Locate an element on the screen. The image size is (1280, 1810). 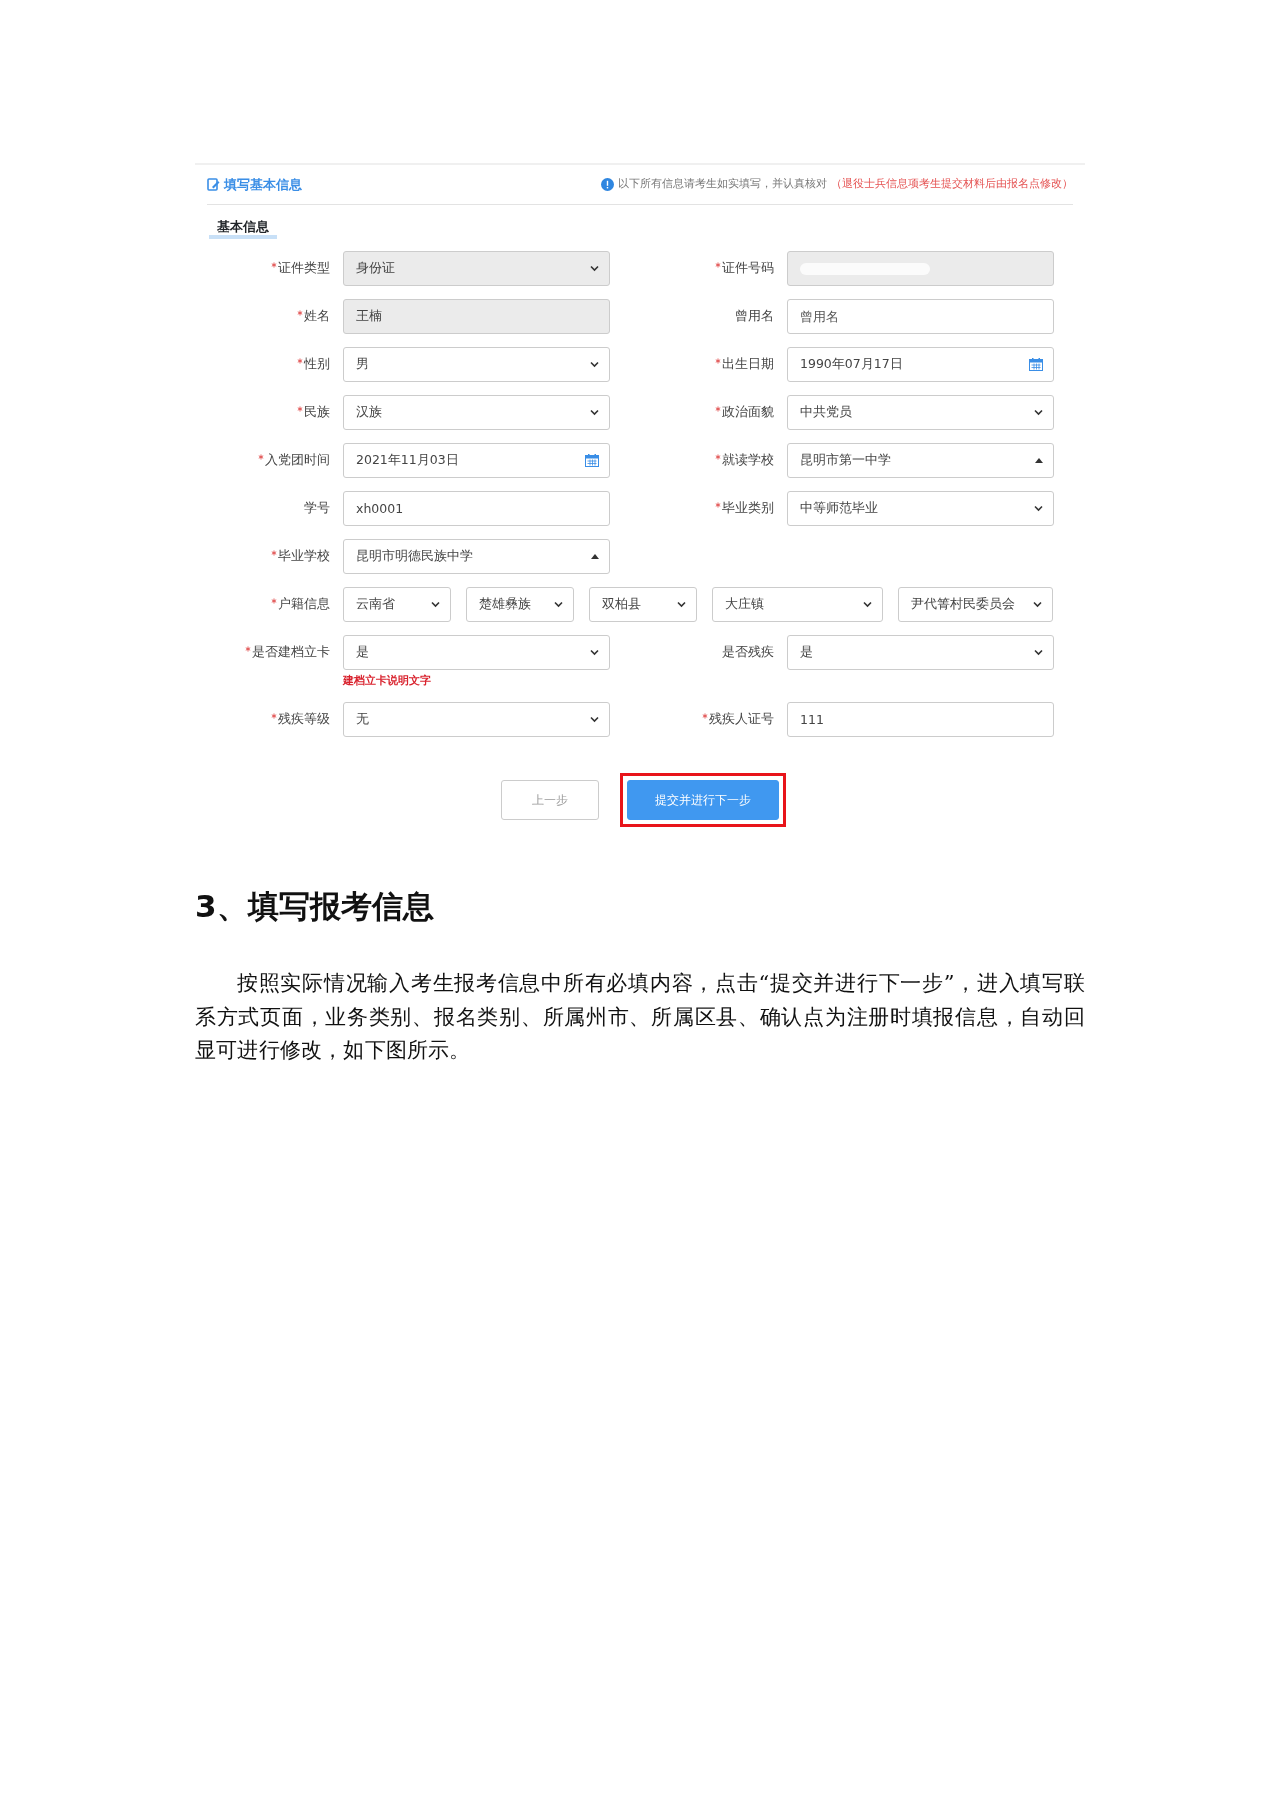
select-field: 楚雄彝族 is located at coordinates (520, 604).